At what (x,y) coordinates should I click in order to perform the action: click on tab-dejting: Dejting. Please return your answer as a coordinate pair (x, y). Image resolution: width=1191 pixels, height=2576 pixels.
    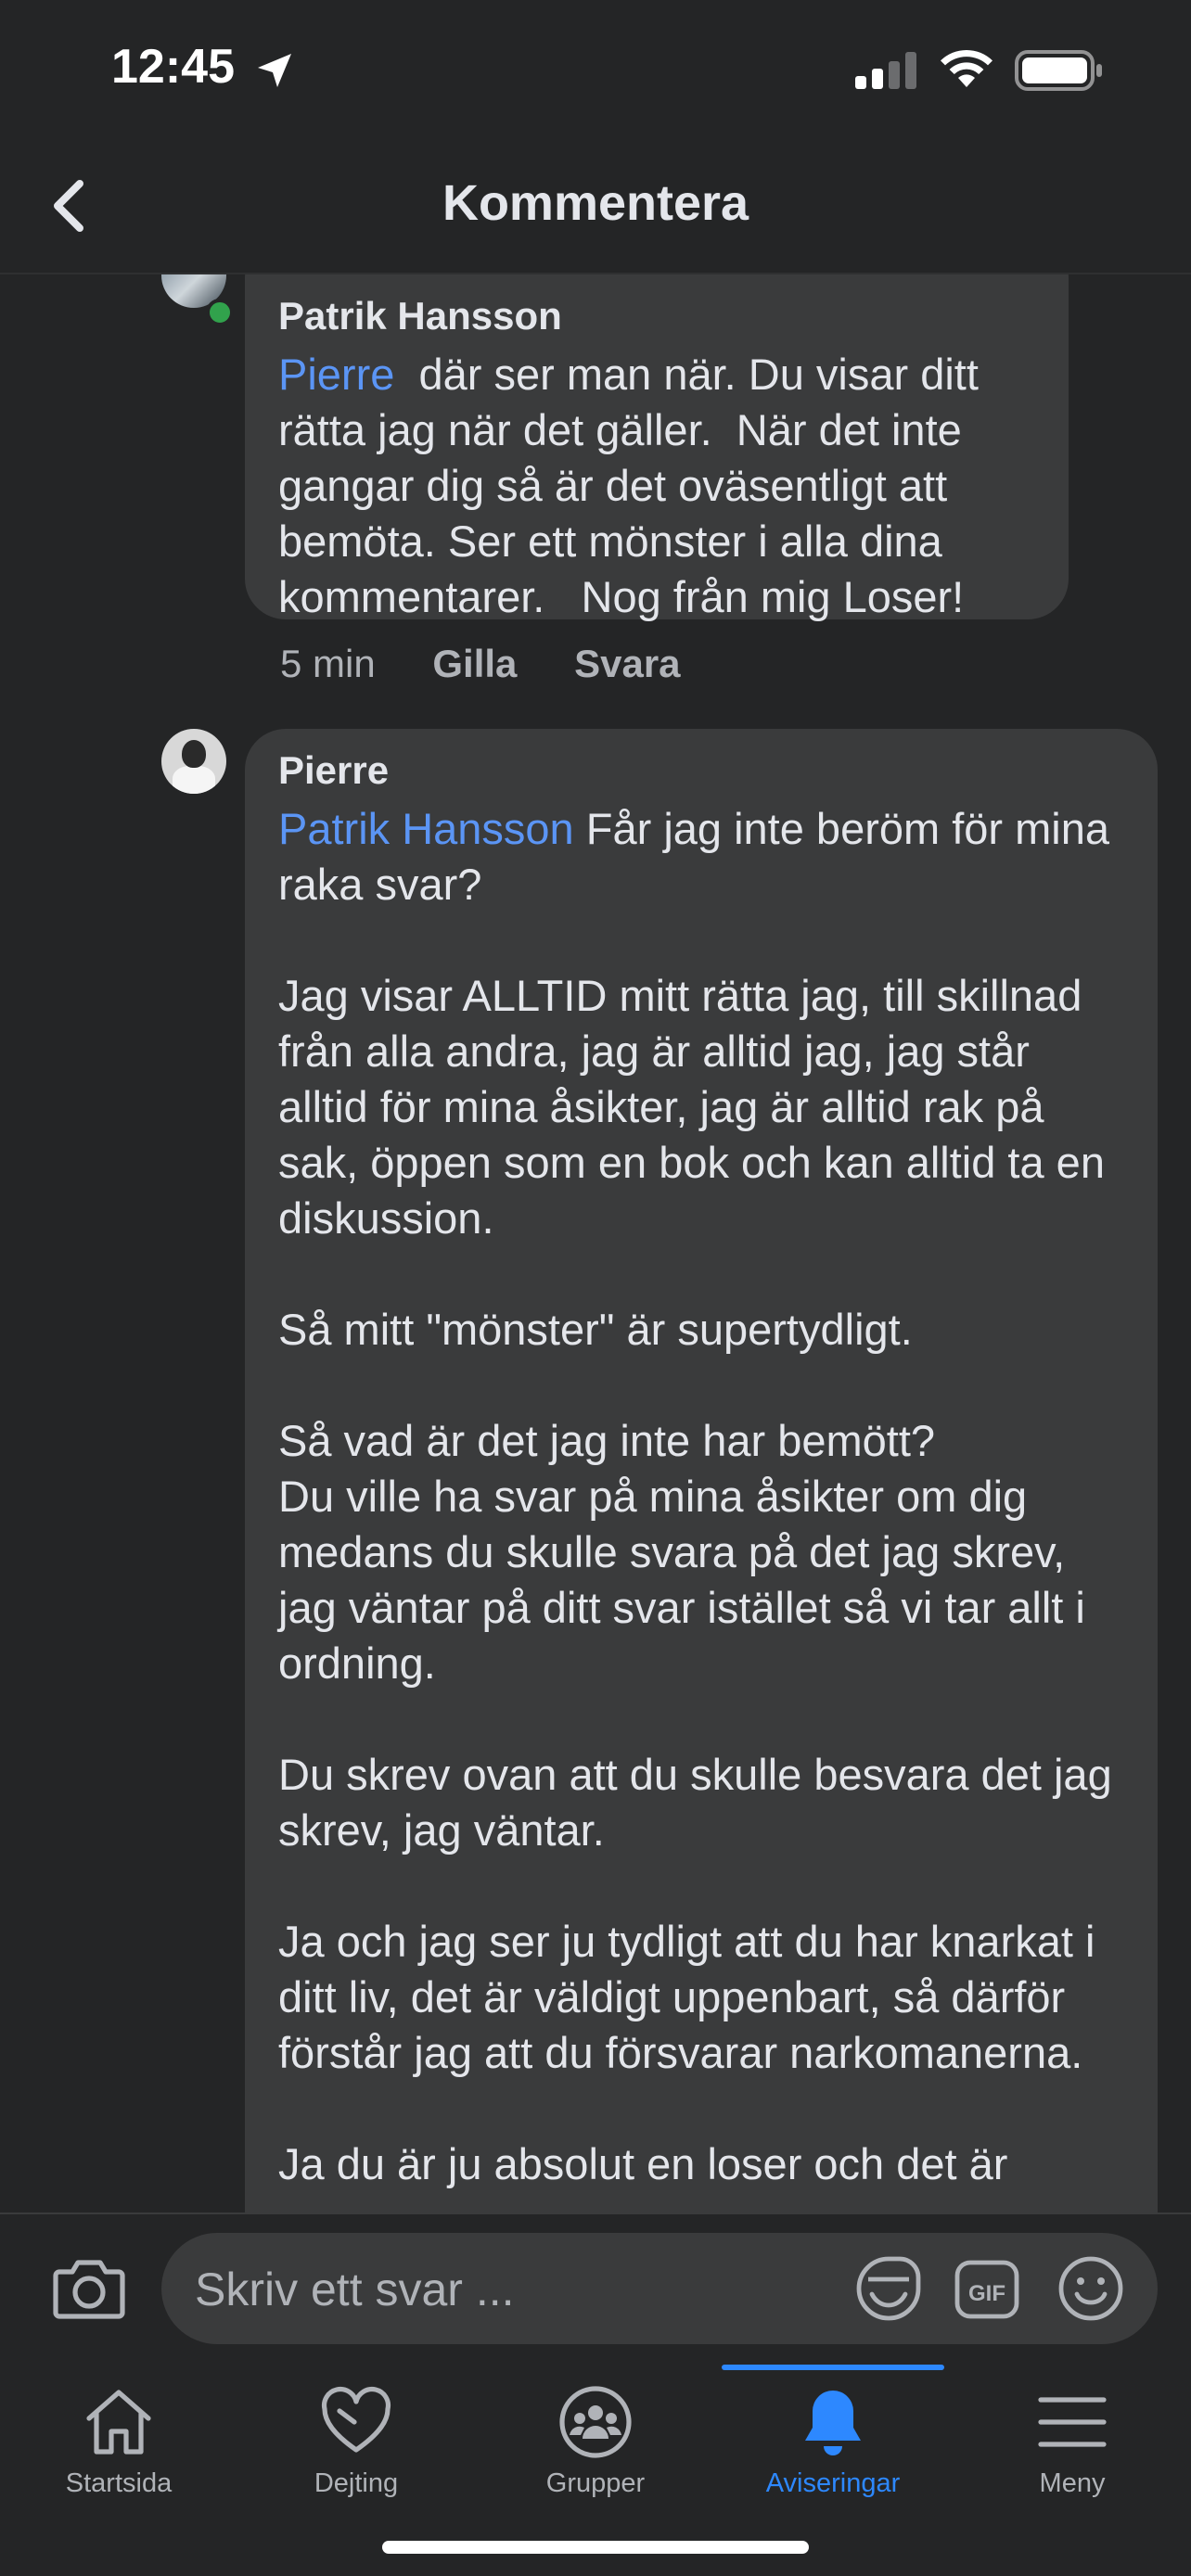
    Looking at the image, I should click on (356, 2448).